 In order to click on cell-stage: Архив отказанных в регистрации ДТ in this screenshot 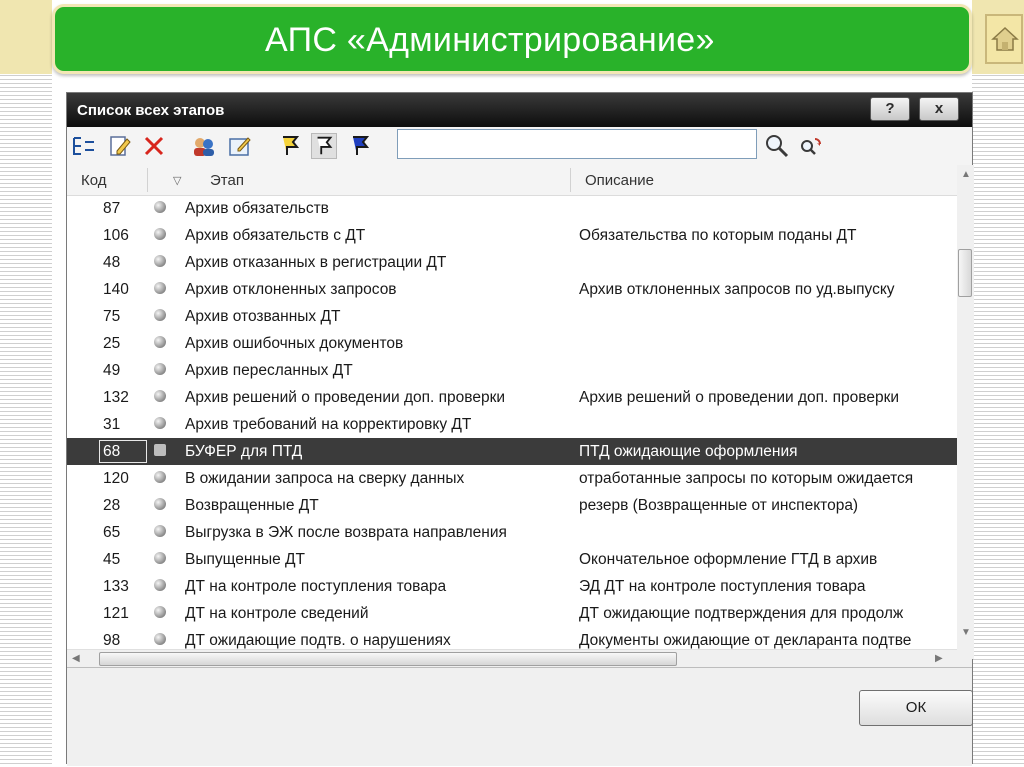, I will do `click(316, 262)`.